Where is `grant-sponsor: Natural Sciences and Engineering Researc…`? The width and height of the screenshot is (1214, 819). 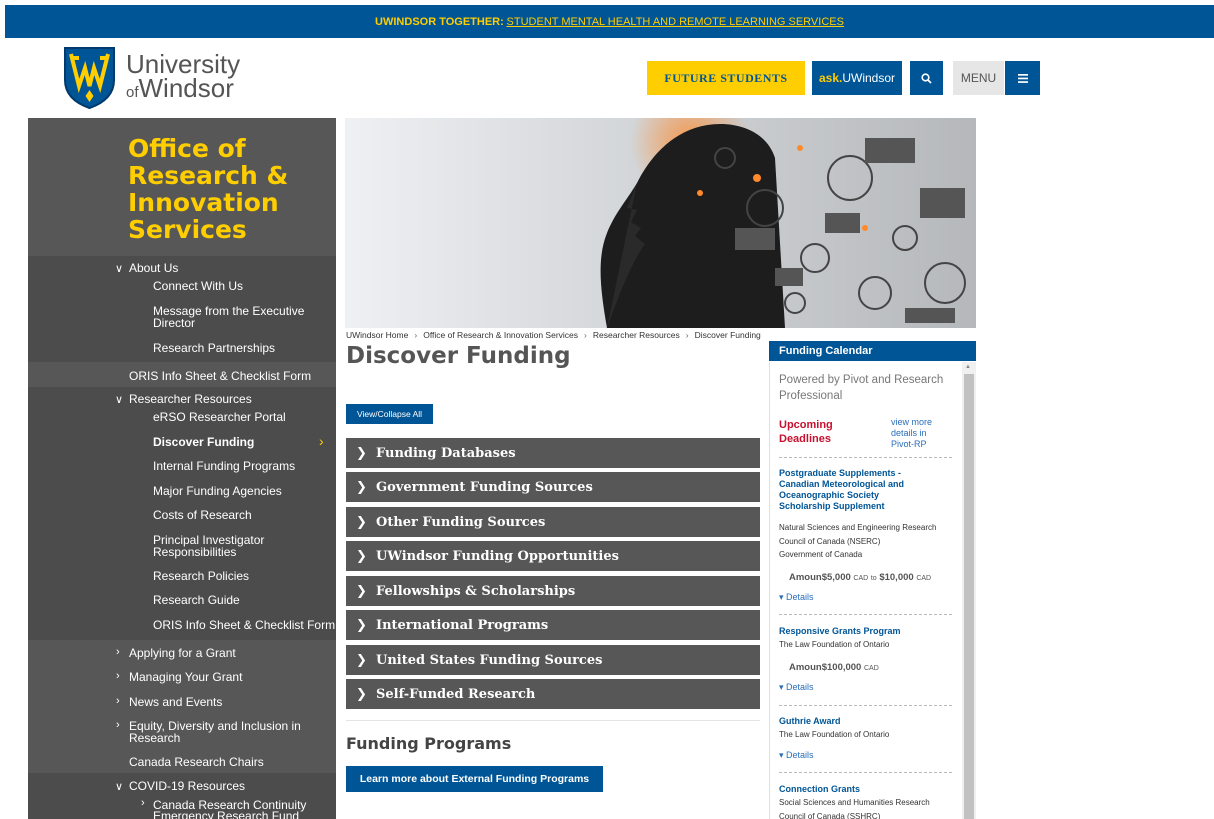 grant-sponsor: Natural Sciences and Engineering Researc… is located at coordinates (858, 541).